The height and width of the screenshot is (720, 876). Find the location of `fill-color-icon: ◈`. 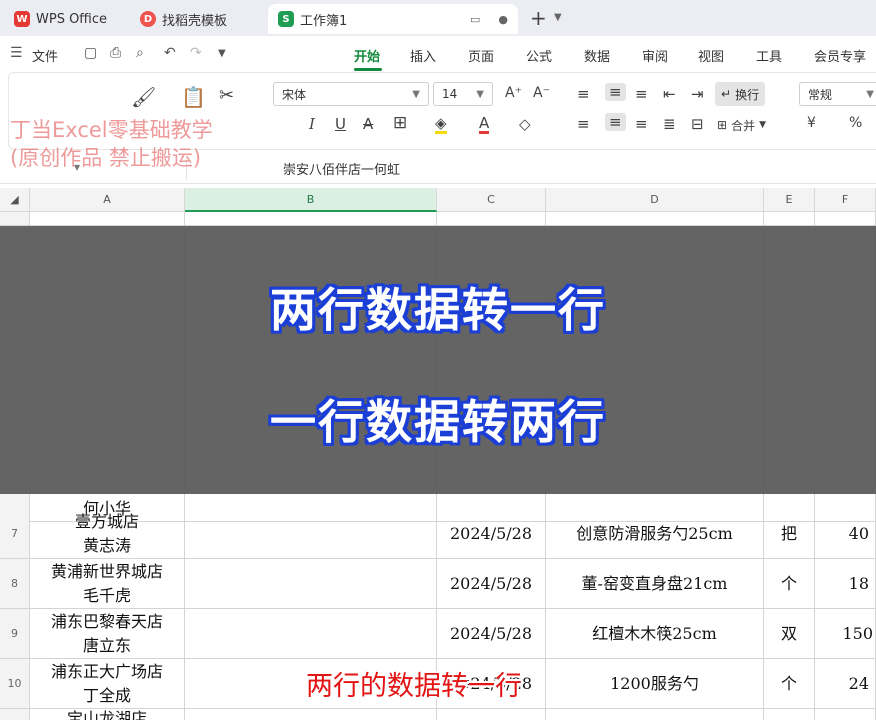

fill-color-icon: ◈ is located at coordinates (441, 124).